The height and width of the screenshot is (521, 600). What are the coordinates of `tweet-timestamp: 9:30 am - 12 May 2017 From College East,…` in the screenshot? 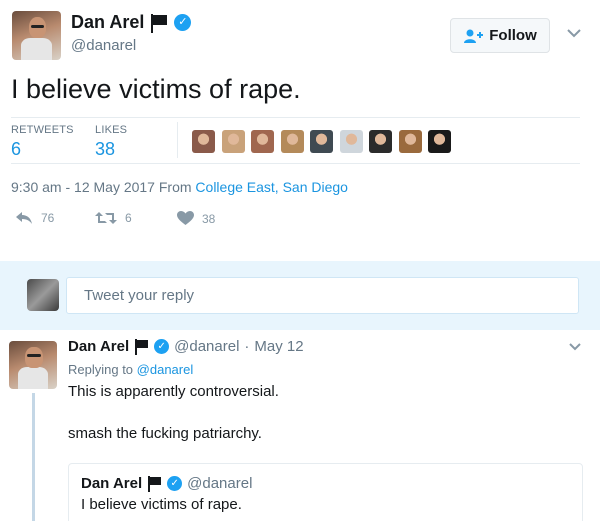 It's located at (179, 187).